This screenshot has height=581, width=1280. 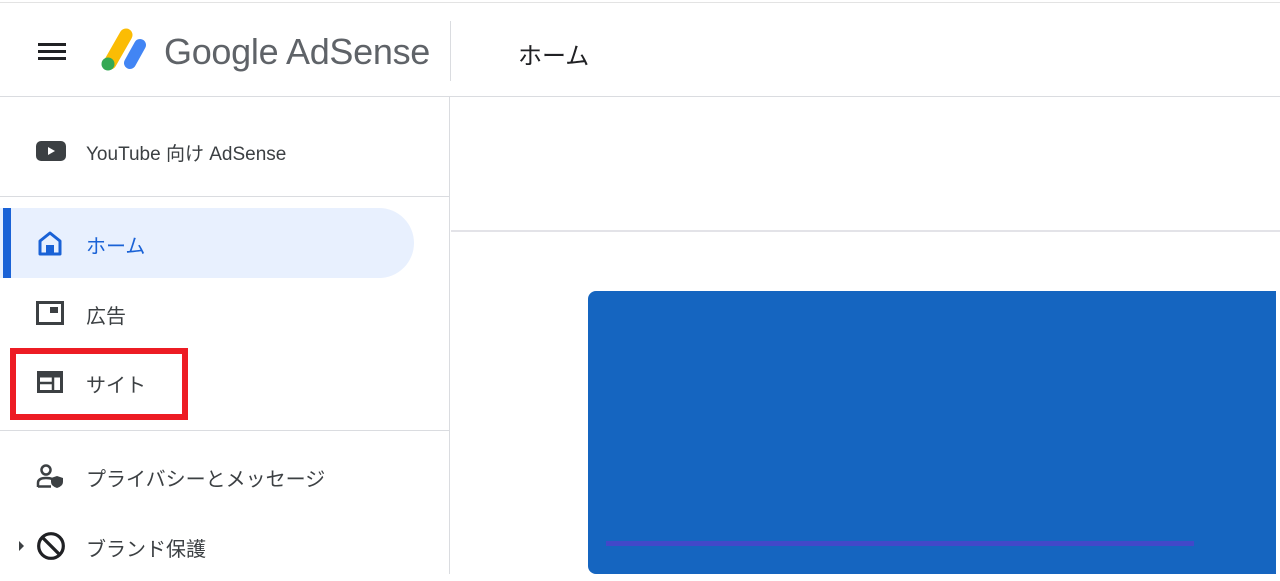 I want to click on expand-caret-icon, so click(x=21, y=546).